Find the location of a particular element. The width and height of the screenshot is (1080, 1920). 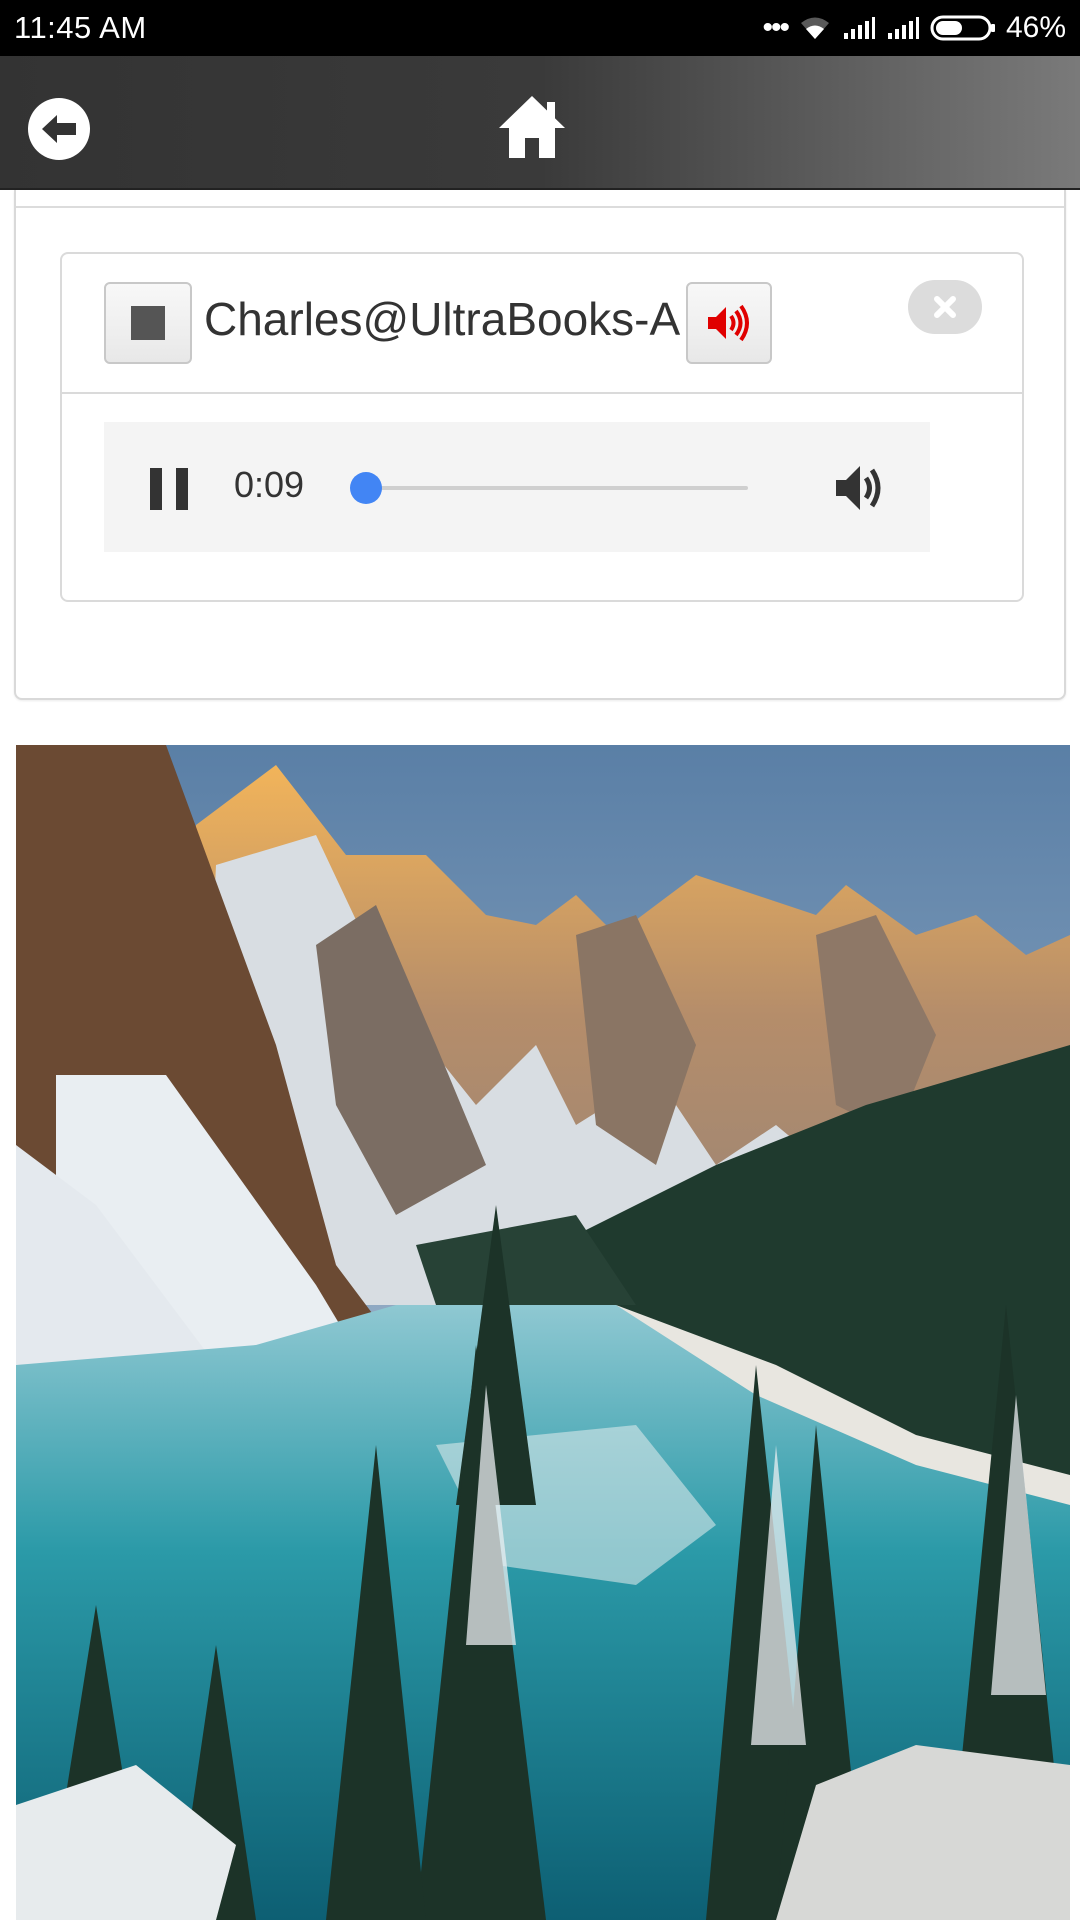

home-button is located at coordinates (532, 127).